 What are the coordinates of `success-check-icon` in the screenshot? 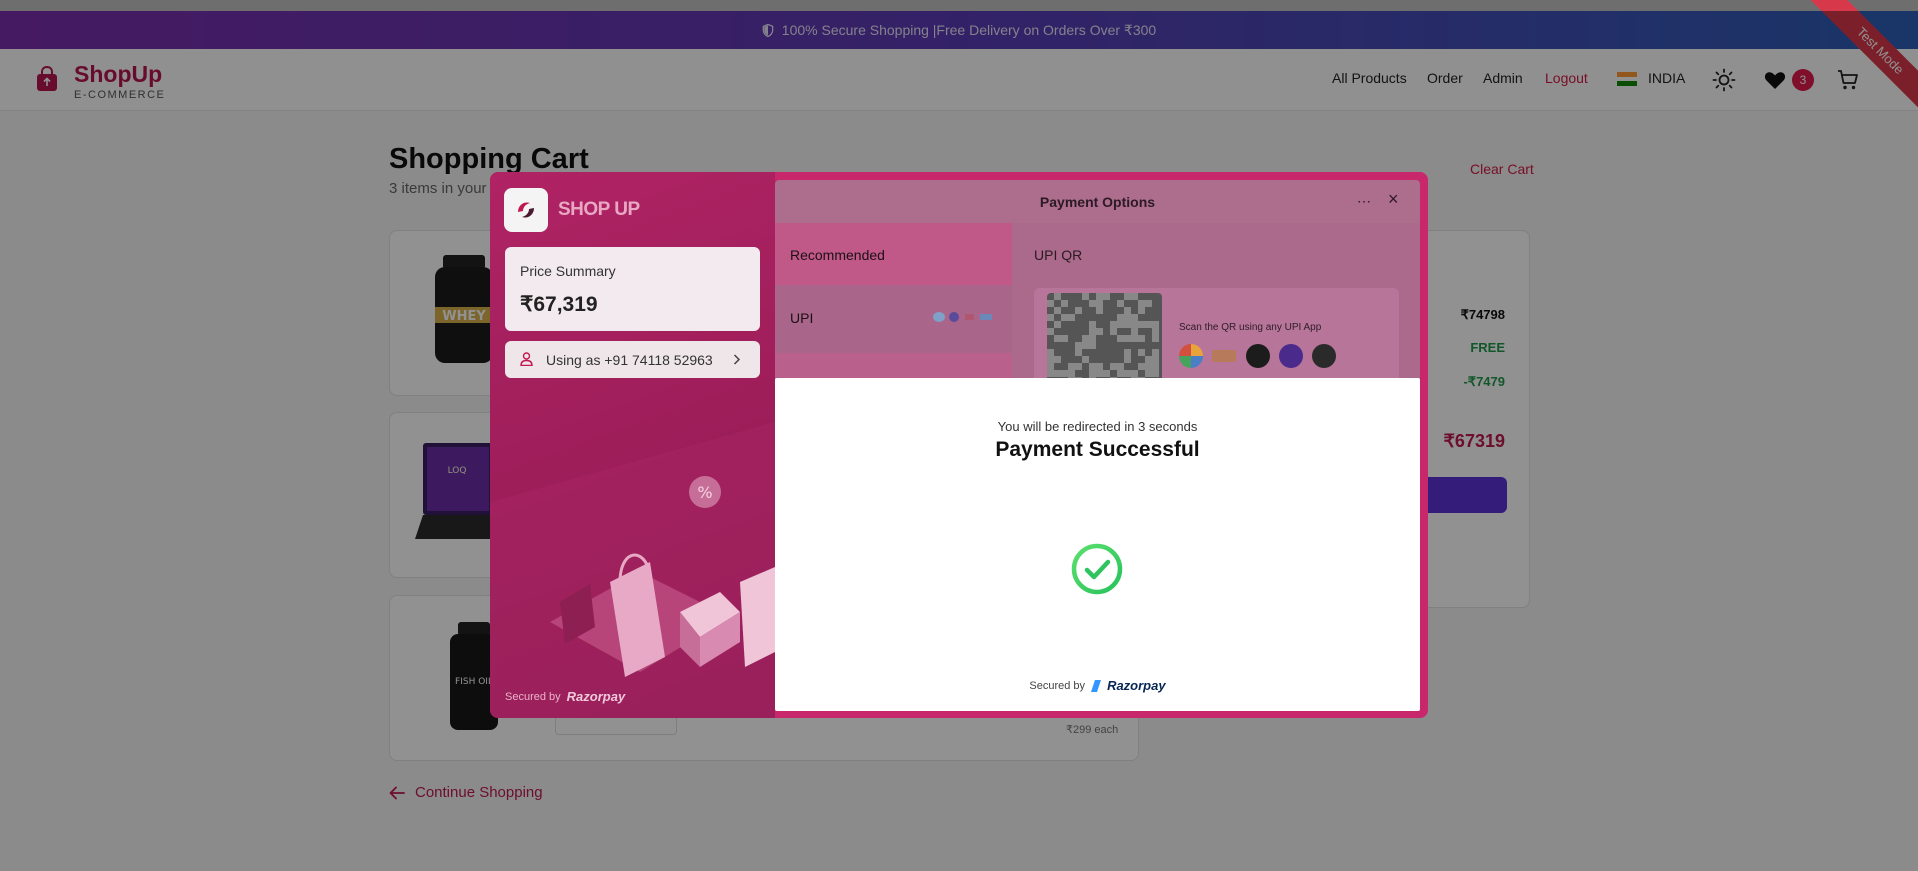 It's located at (1097, 569).